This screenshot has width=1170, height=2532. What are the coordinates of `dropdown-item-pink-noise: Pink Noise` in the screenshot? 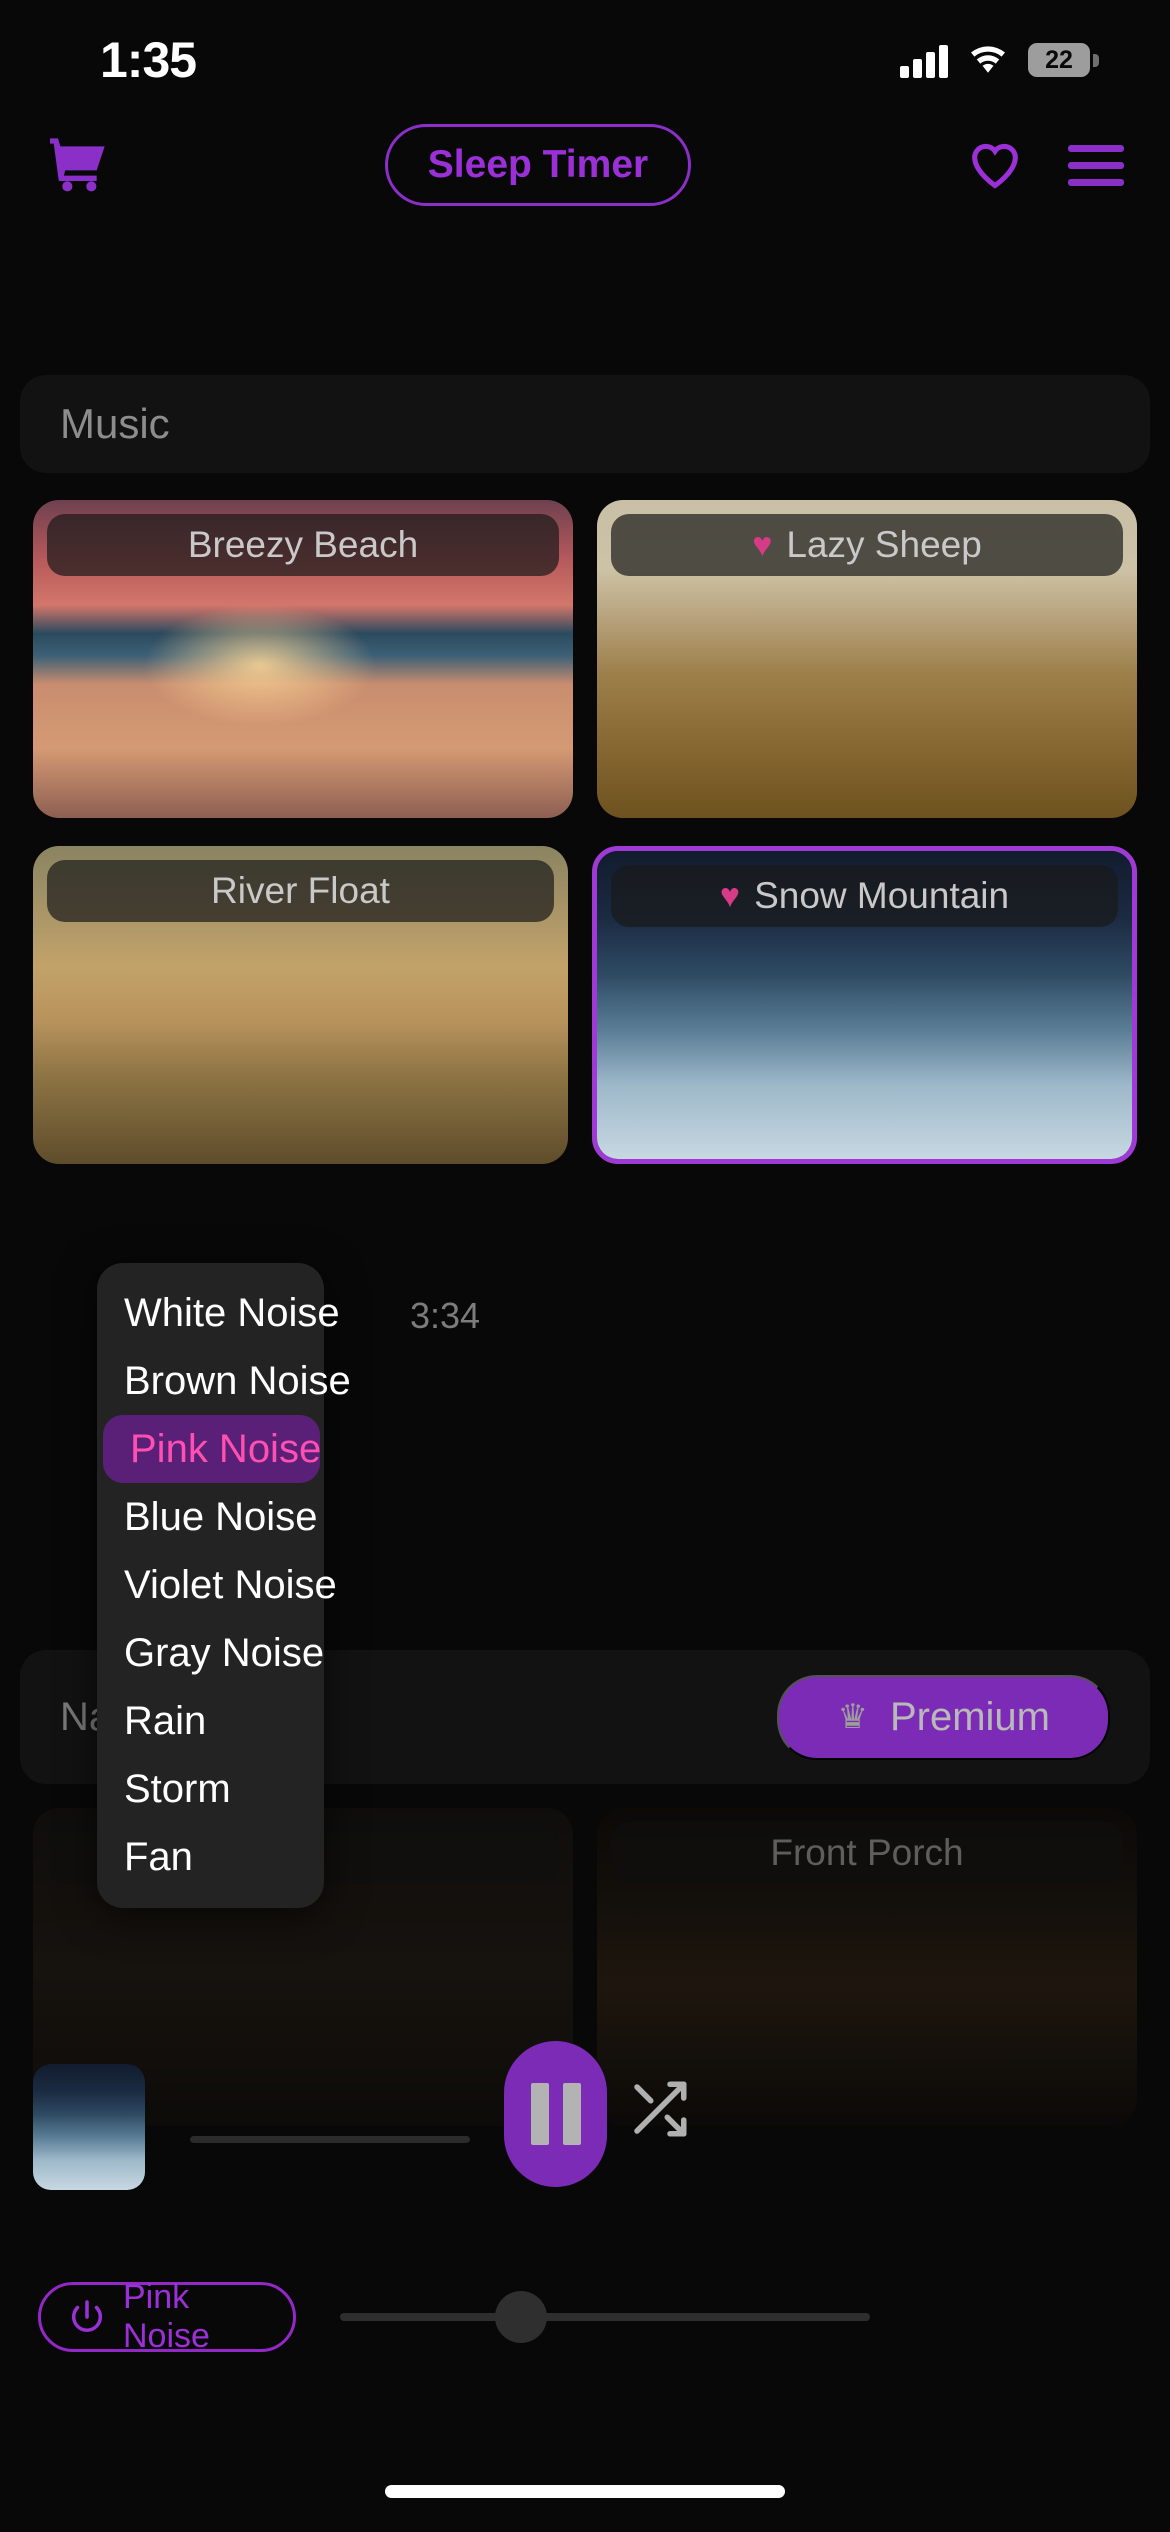 It's located at (212, 1449).